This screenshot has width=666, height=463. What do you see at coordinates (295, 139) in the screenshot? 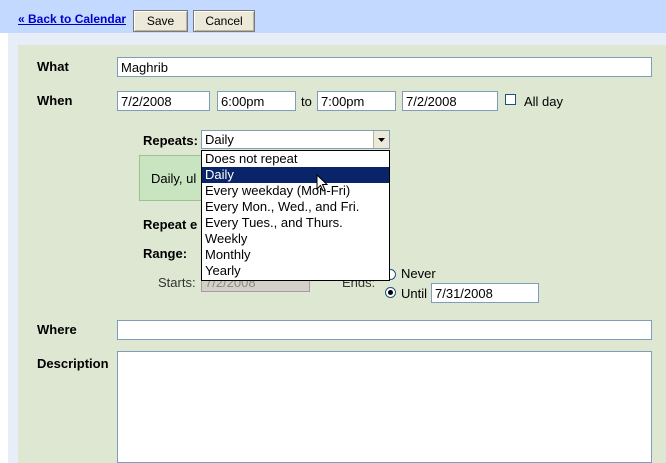
I see `repeats-select: Daily` at bounding box center [295, 139].